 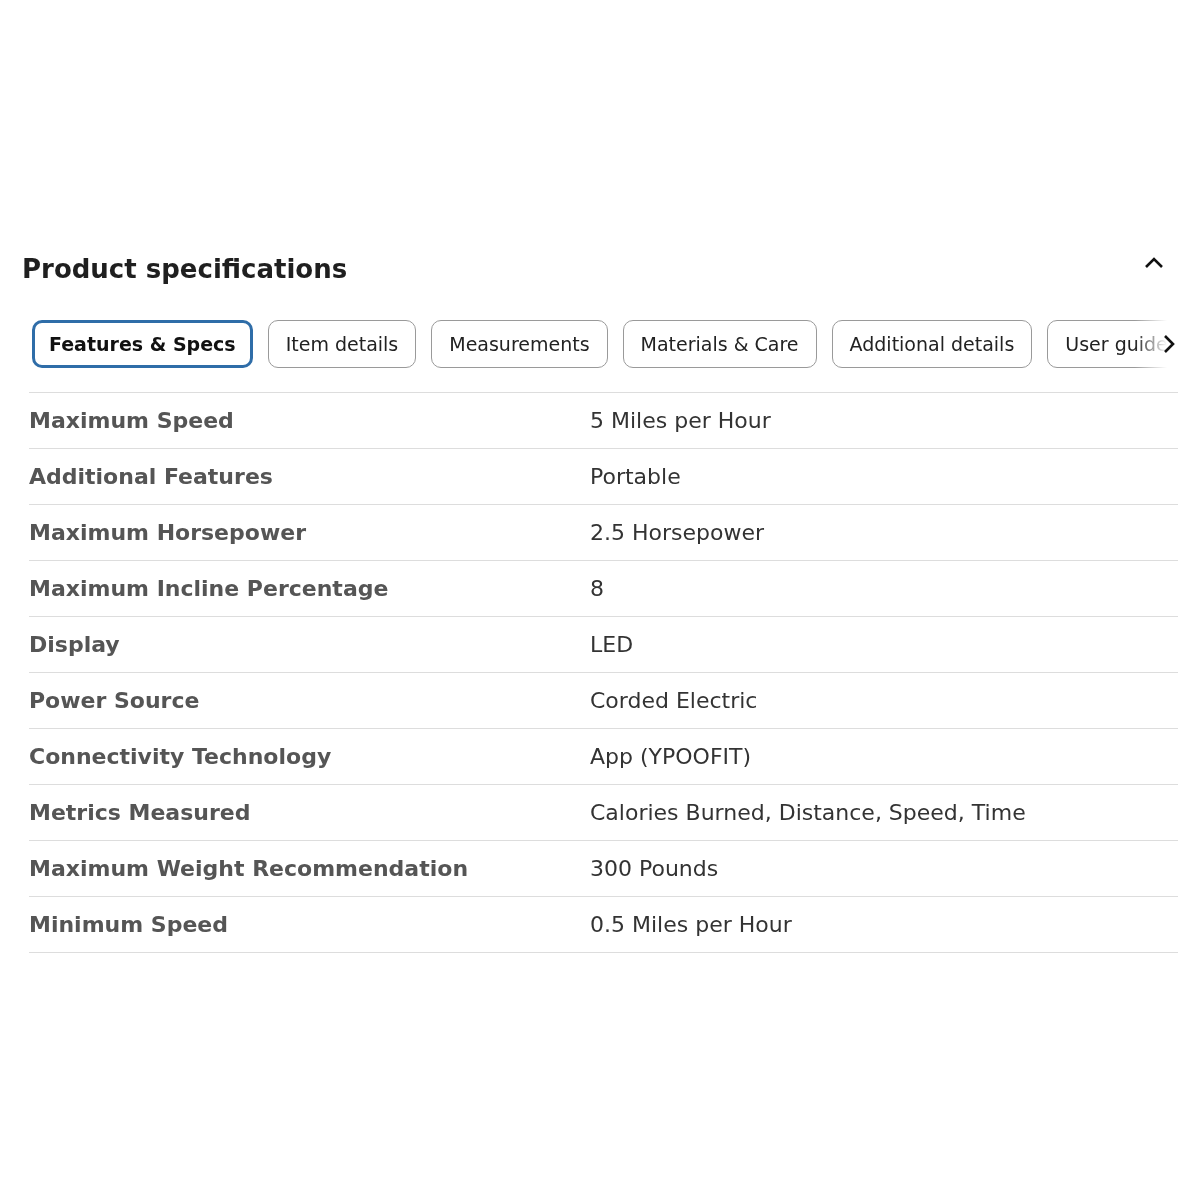 What do you see at coordinates (680, 420) in the screenshot?
I see `spec-value: 5 Miles per Hour` at bounding box center [680, 420].